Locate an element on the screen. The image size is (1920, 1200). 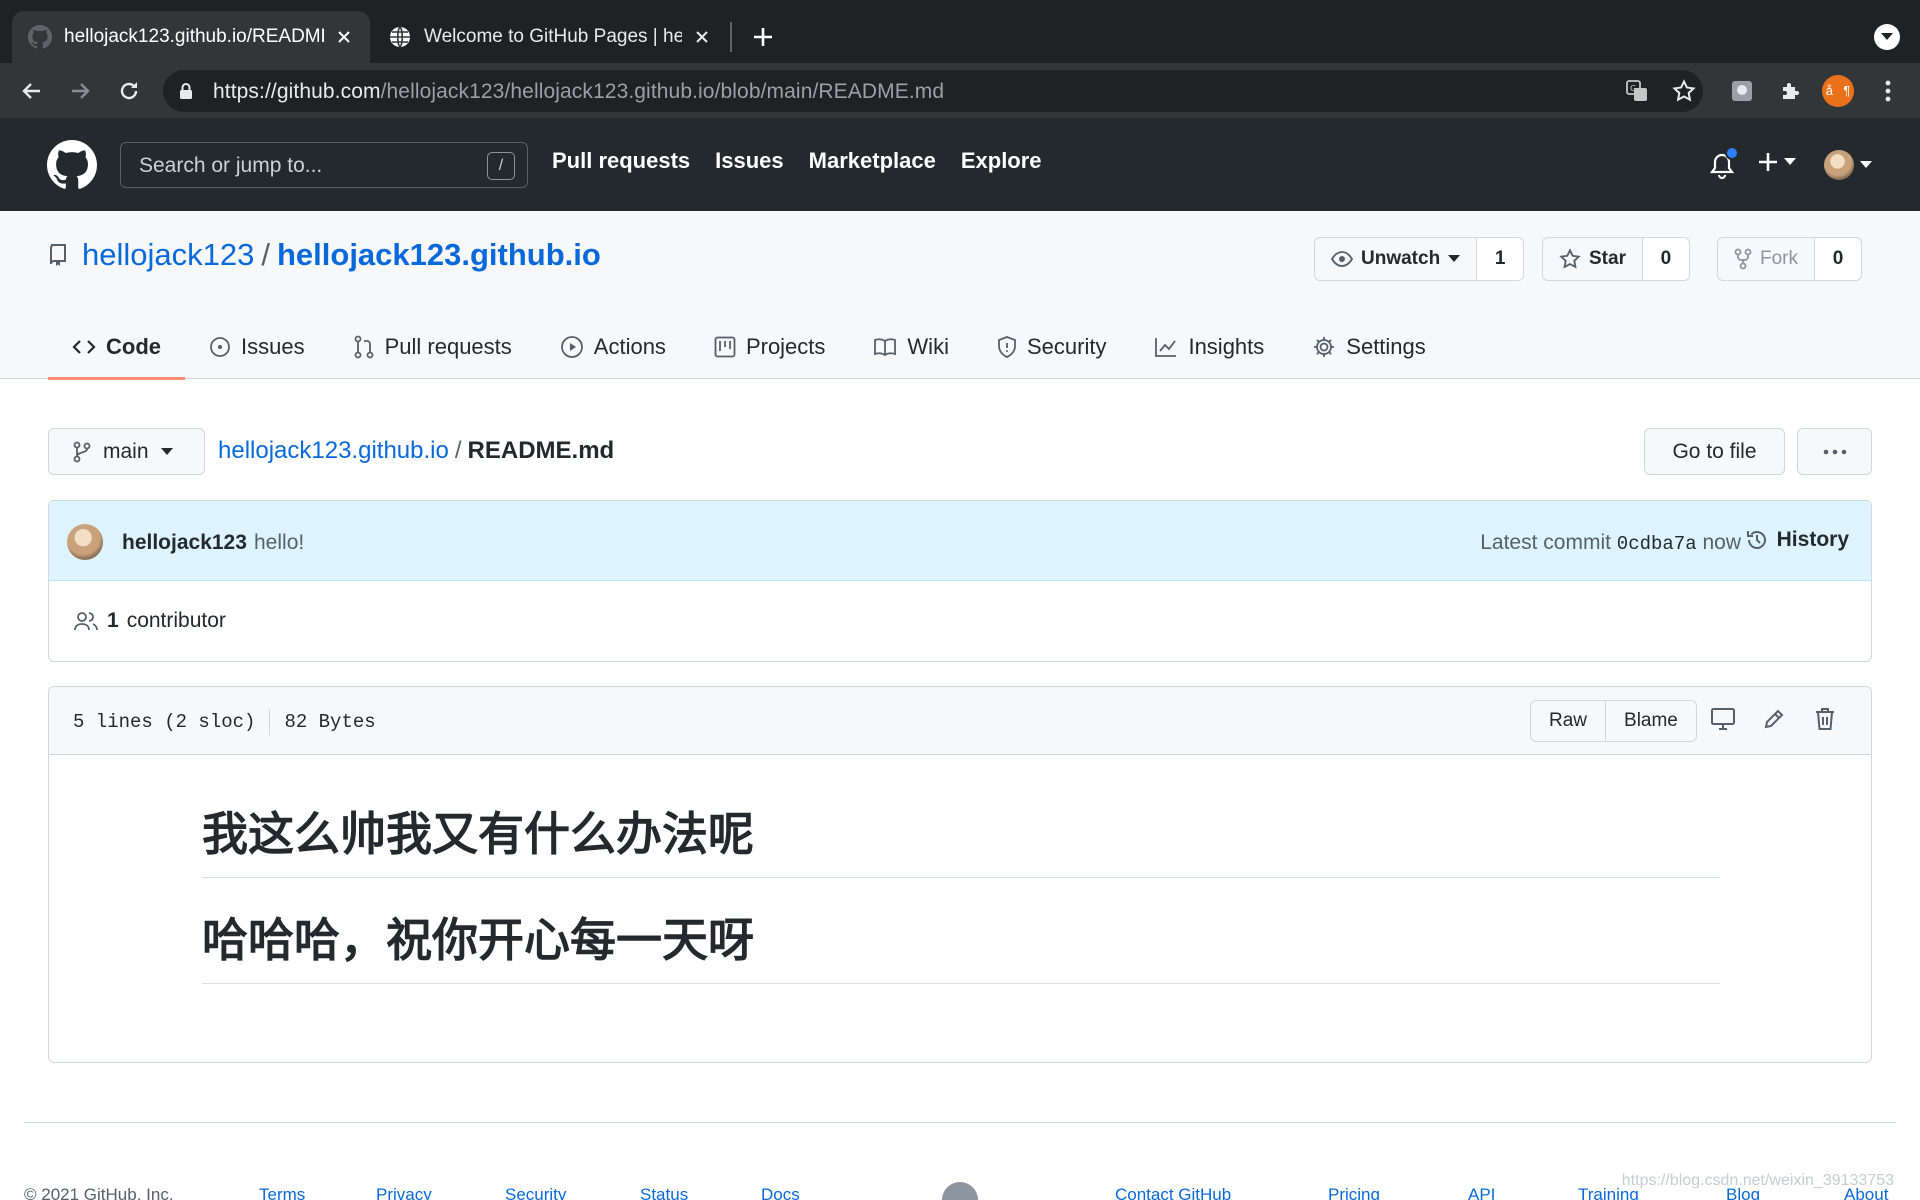
create-new-dropdown is located at coordinates (1777, 162).